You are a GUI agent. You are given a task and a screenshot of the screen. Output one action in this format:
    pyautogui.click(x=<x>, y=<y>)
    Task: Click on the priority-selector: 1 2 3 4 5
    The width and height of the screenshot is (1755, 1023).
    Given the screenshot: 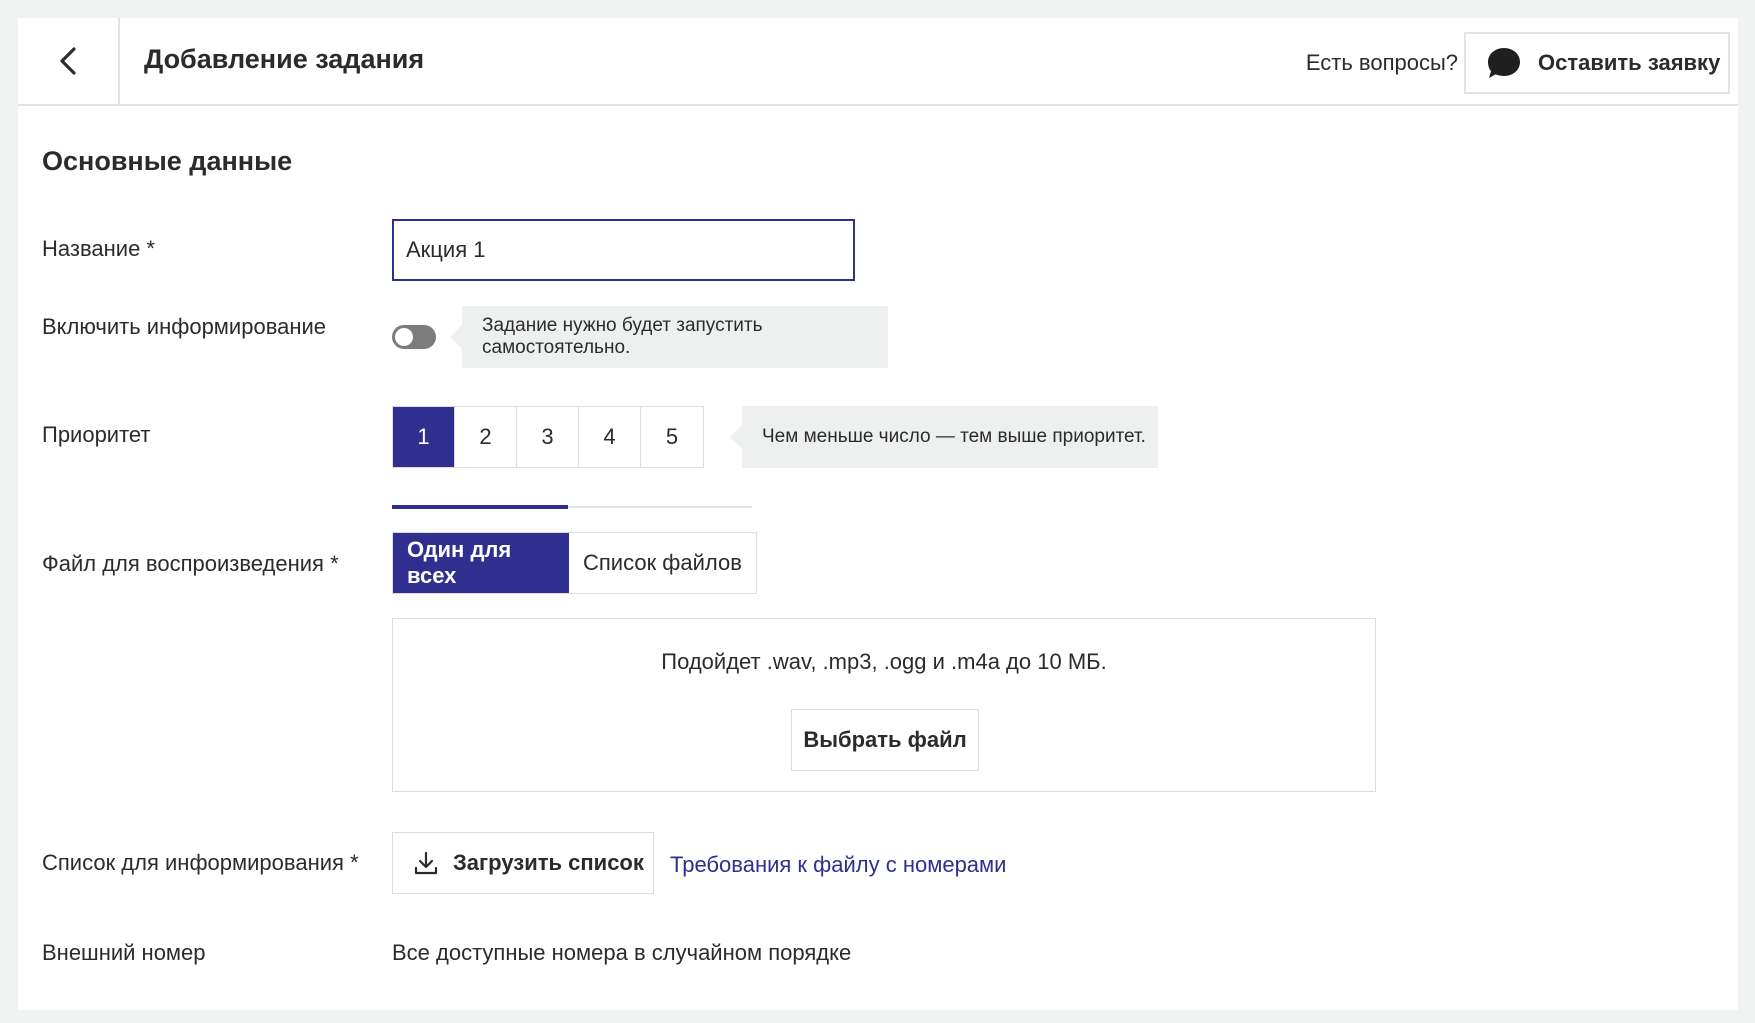 What is the action you would take?
    pyautogui.click(x=548, y=437)
    